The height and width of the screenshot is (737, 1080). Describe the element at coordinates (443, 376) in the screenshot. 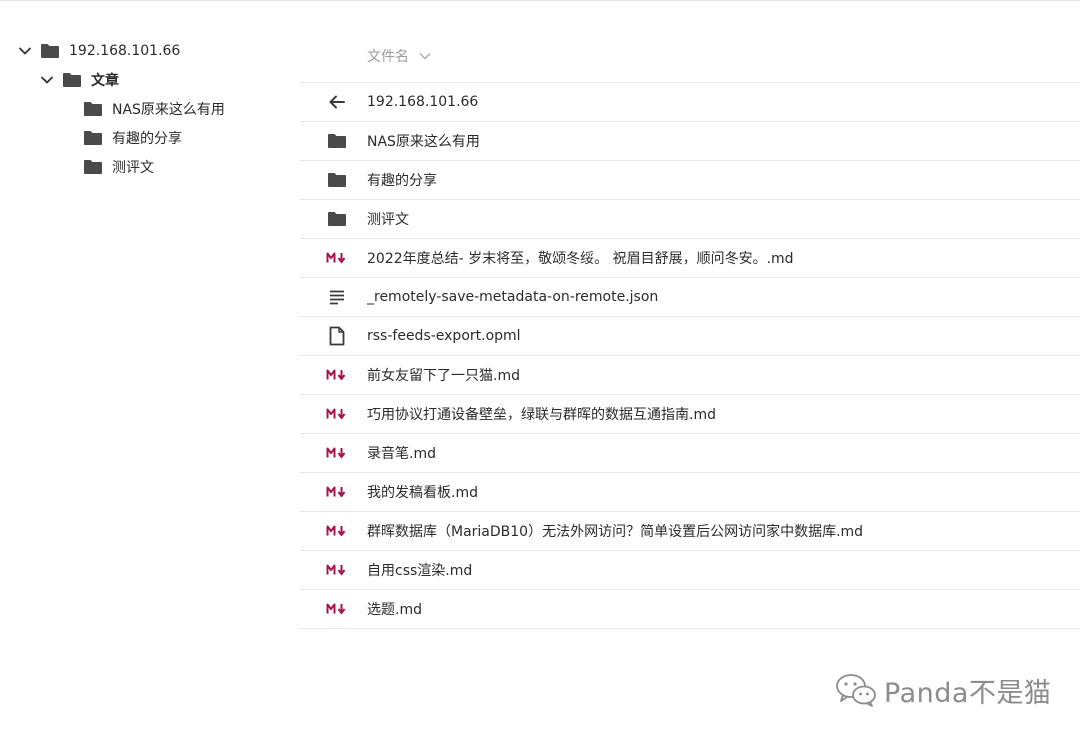

I see `file-name: 前女友留下了一只猫.md` at that location.